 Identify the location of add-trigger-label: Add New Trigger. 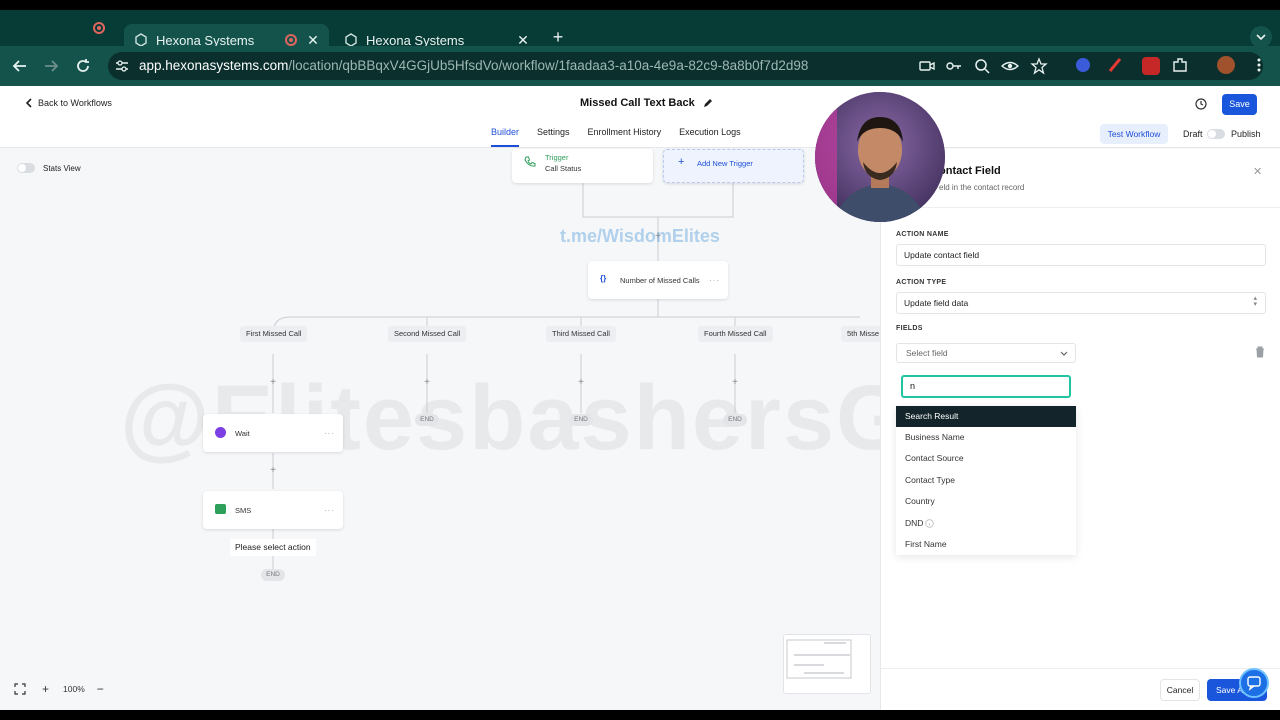
(725, 163).